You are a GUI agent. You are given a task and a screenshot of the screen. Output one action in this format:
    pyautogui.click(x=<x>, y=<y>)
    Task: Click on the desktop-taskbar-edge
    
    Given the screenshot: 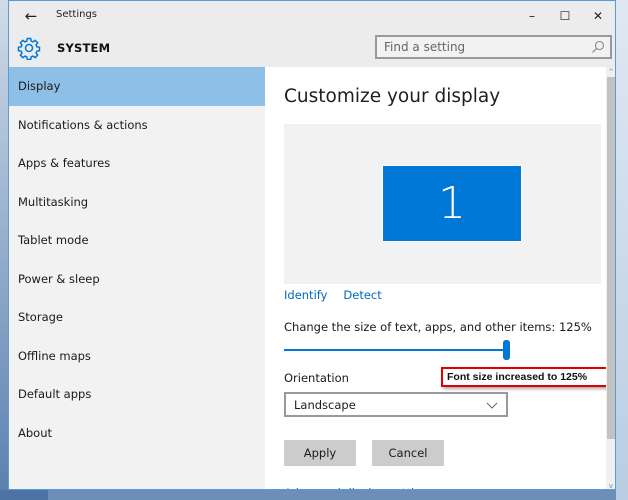 What is the action you would take?
    pyautogui.click(x=24, y=495)
    